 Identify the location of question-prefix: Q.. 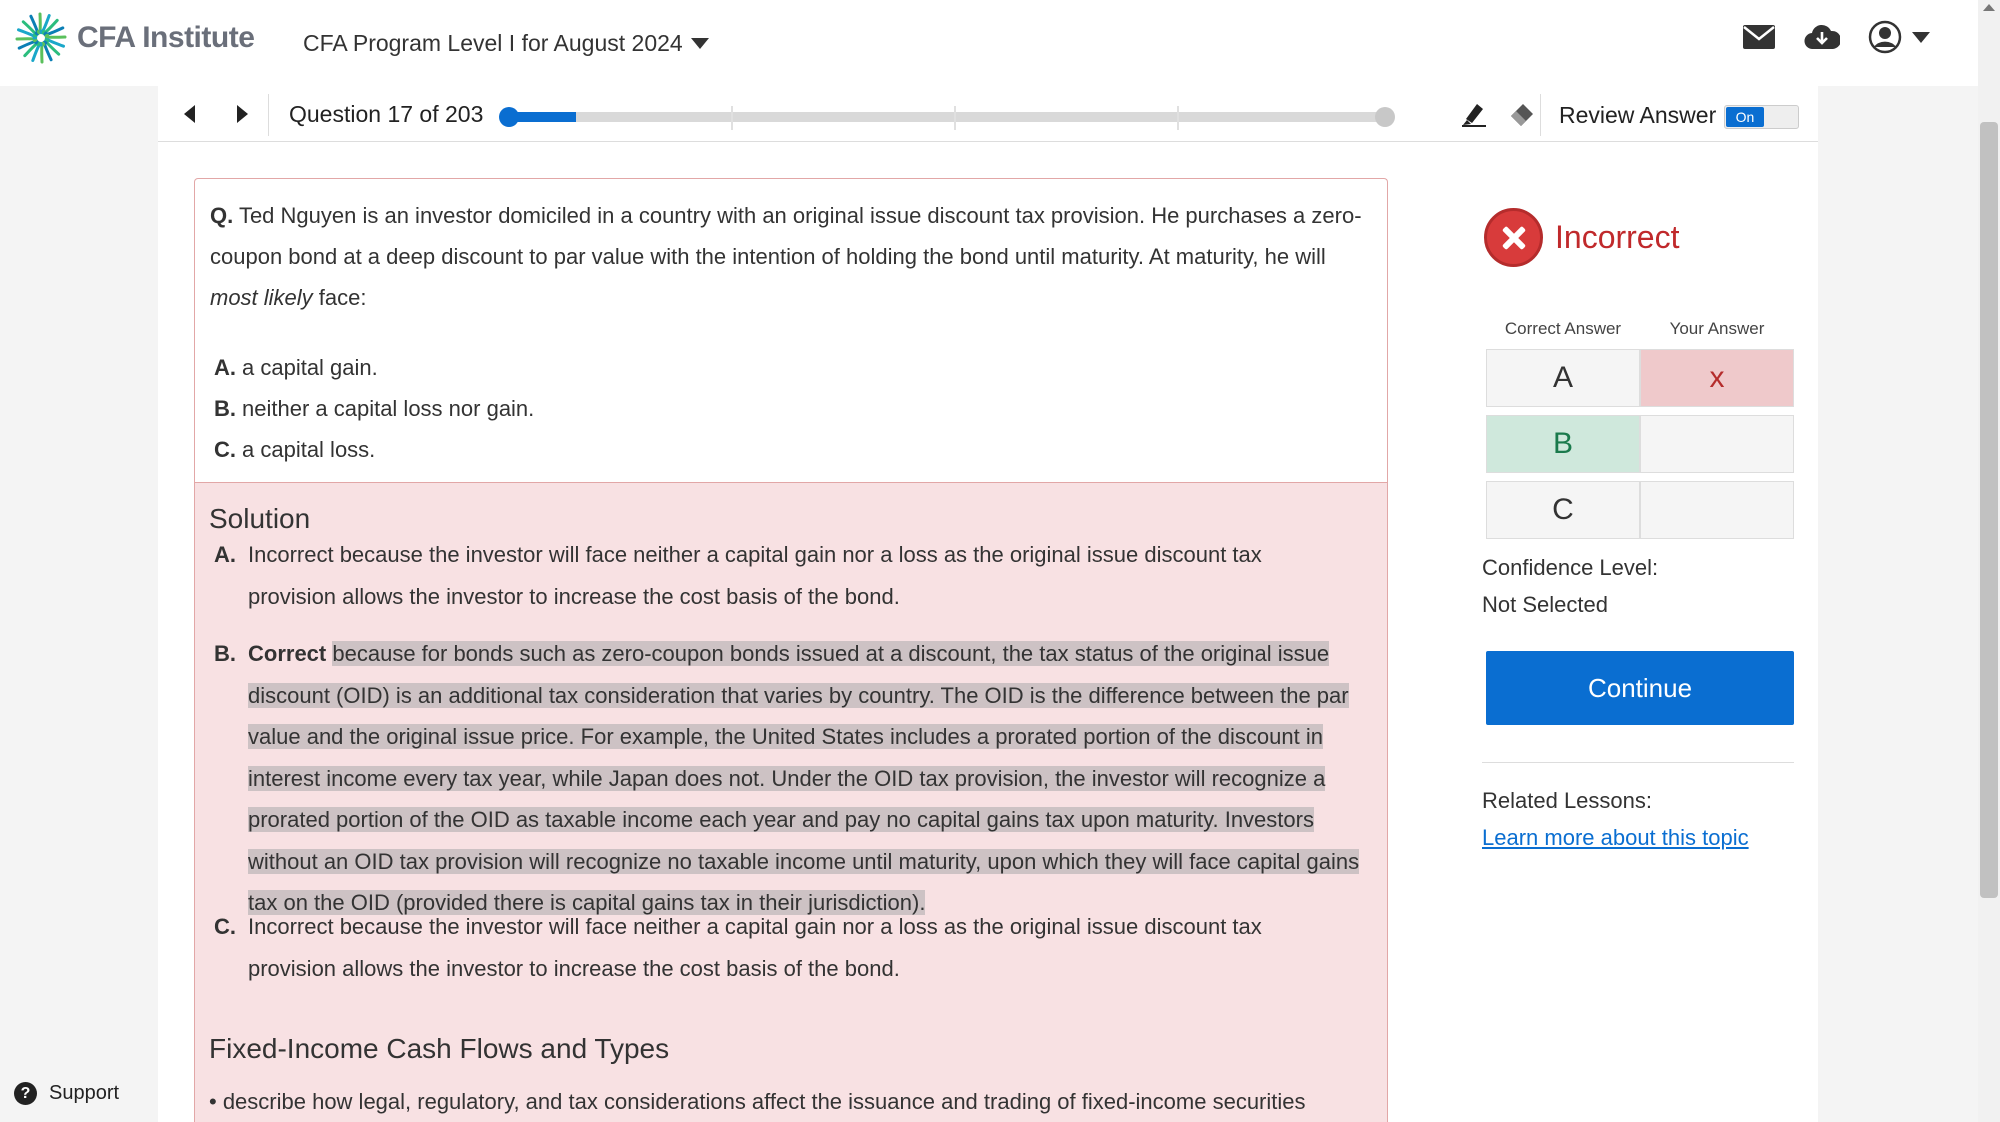
(222, 215).